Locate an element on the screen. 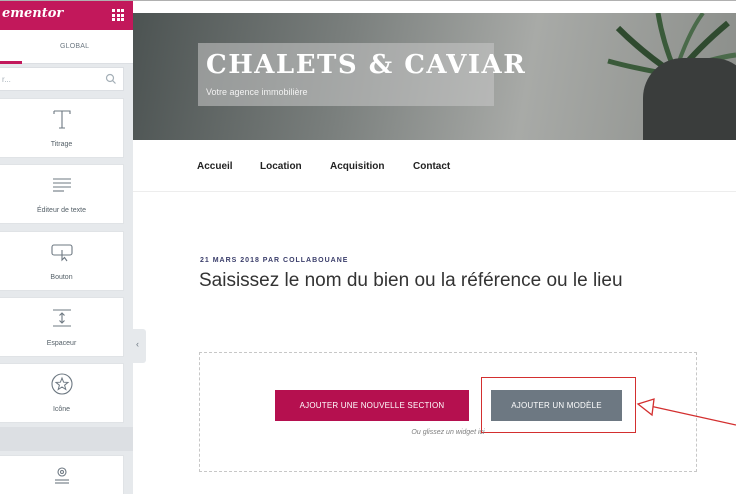  widget-spacer: Espaceur is located at coordinates (62, 327).